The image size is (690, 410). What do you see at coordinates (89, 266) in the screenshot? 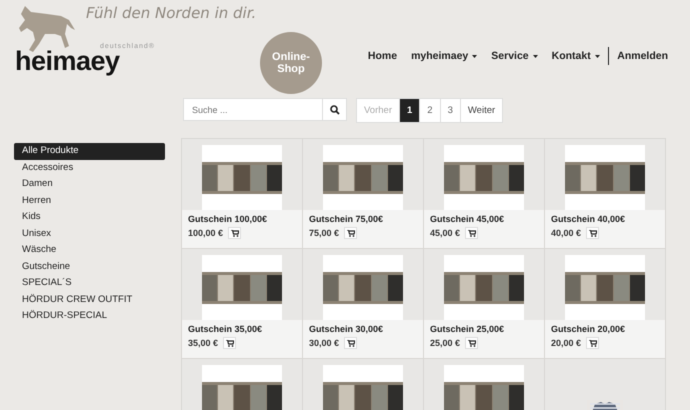
I see `category-item: Gutscheine` at bounding box center [89, 266].